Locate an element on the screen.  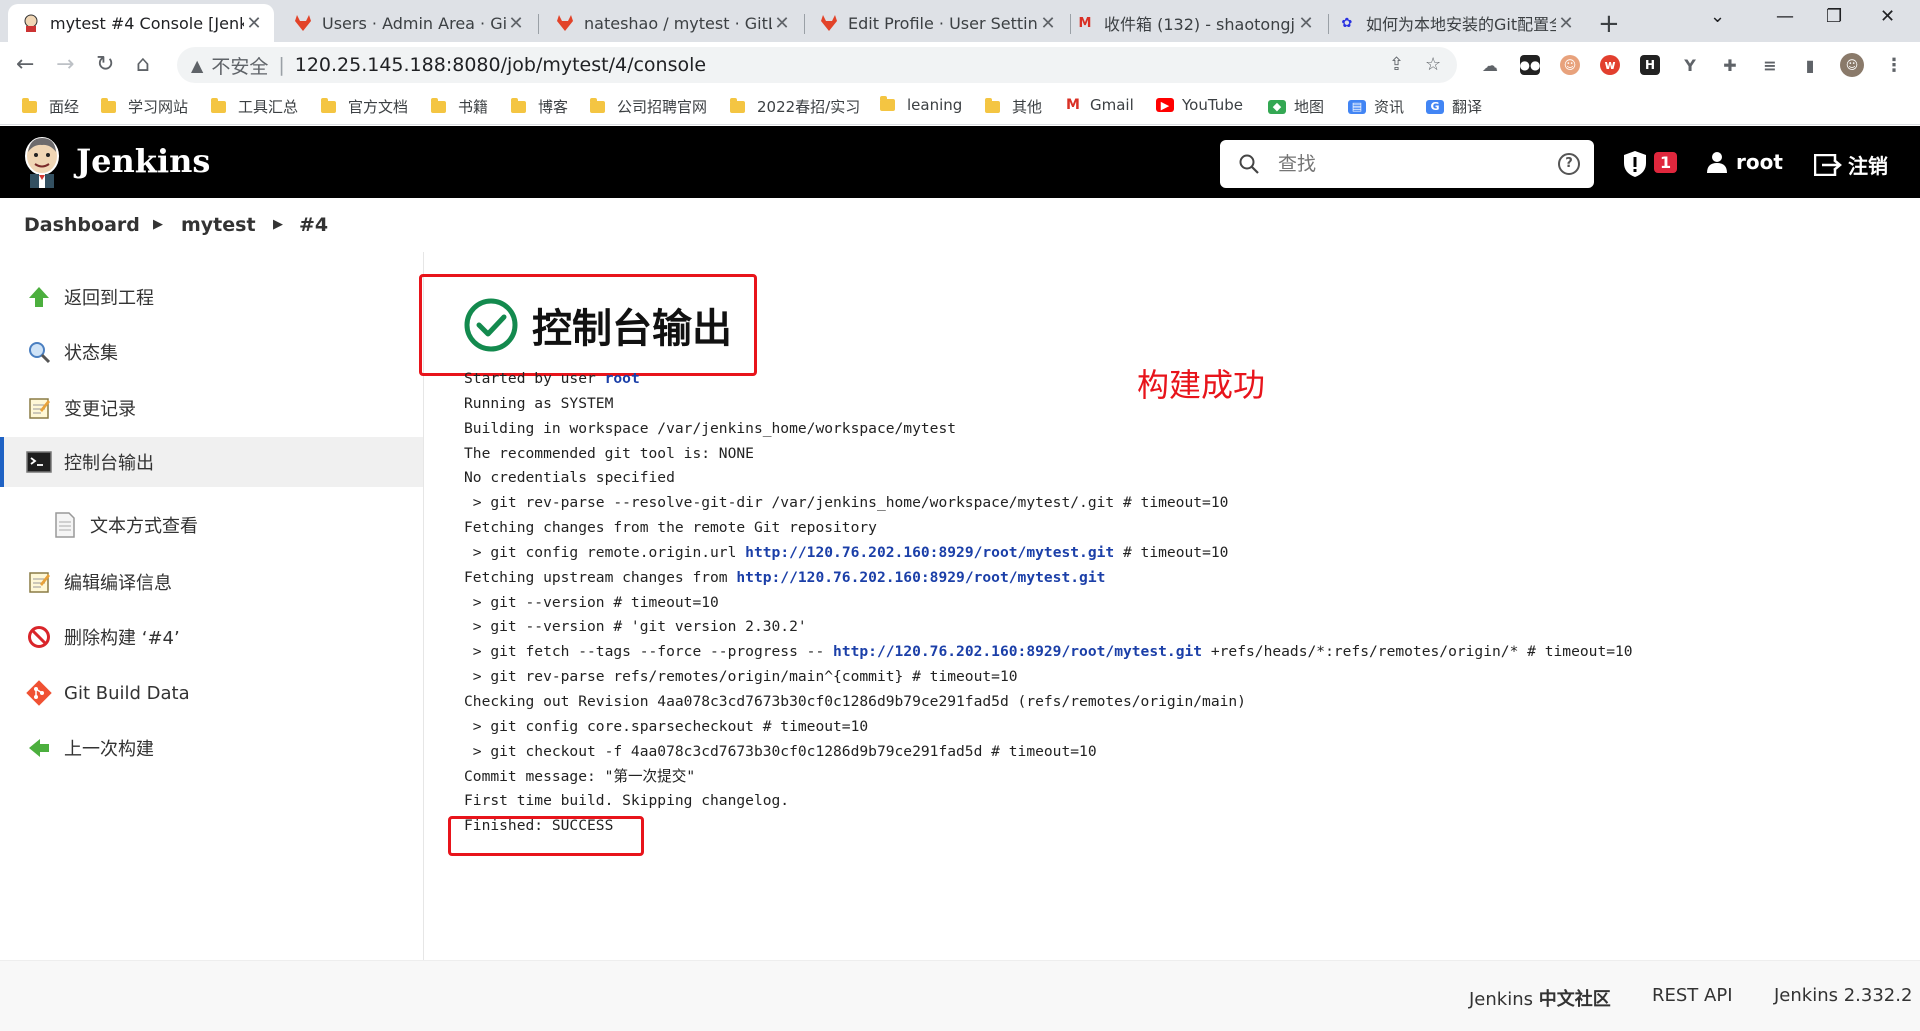
task-view-as-plain-text: 文本方式查看 is located at coordinates (211, 525).